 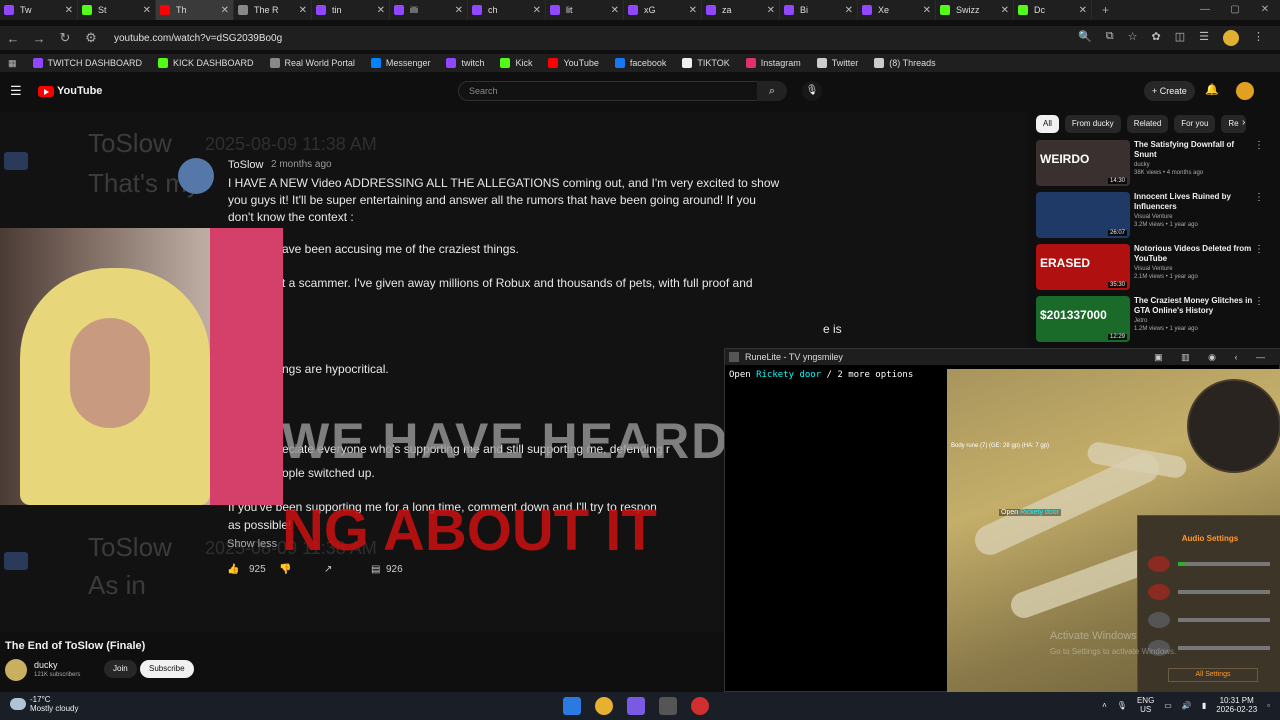 What do you see at coordinates (640, 63) in the screenshot?
I see `bookmark-item: facebook` at bounding box center [640, 63].